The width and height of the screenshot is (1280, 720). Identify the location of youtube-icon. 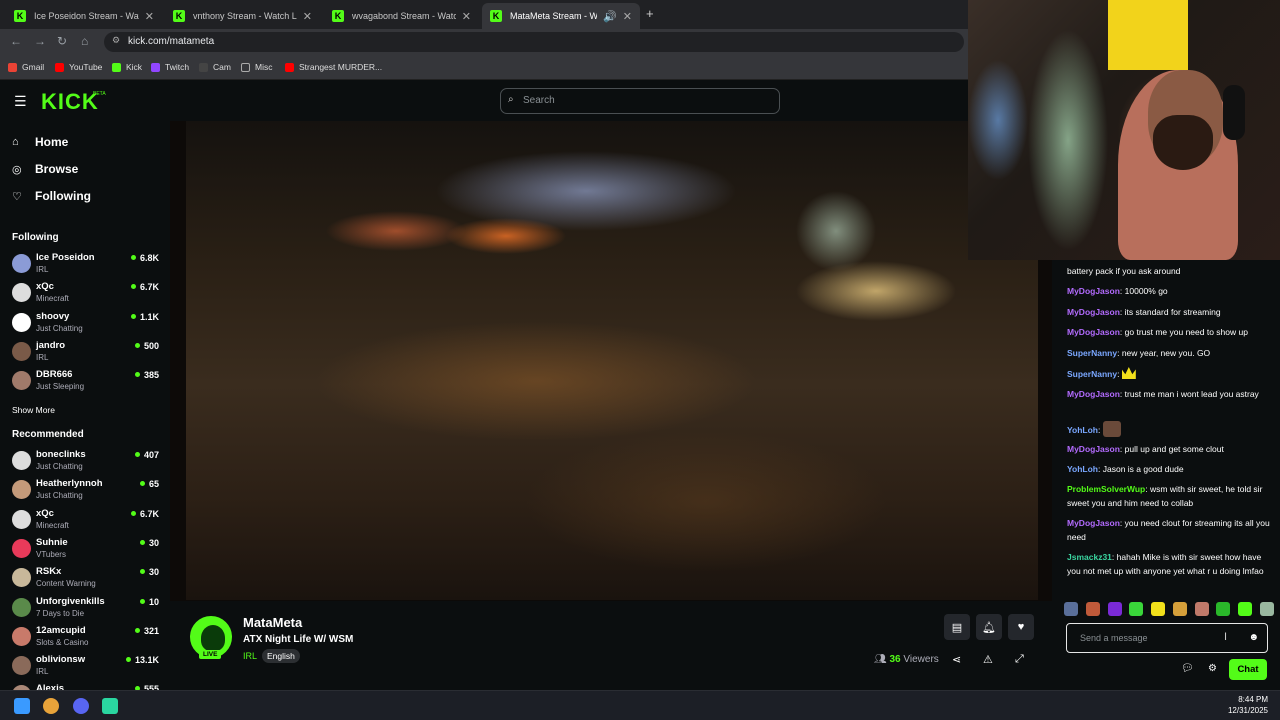
(289, 67).